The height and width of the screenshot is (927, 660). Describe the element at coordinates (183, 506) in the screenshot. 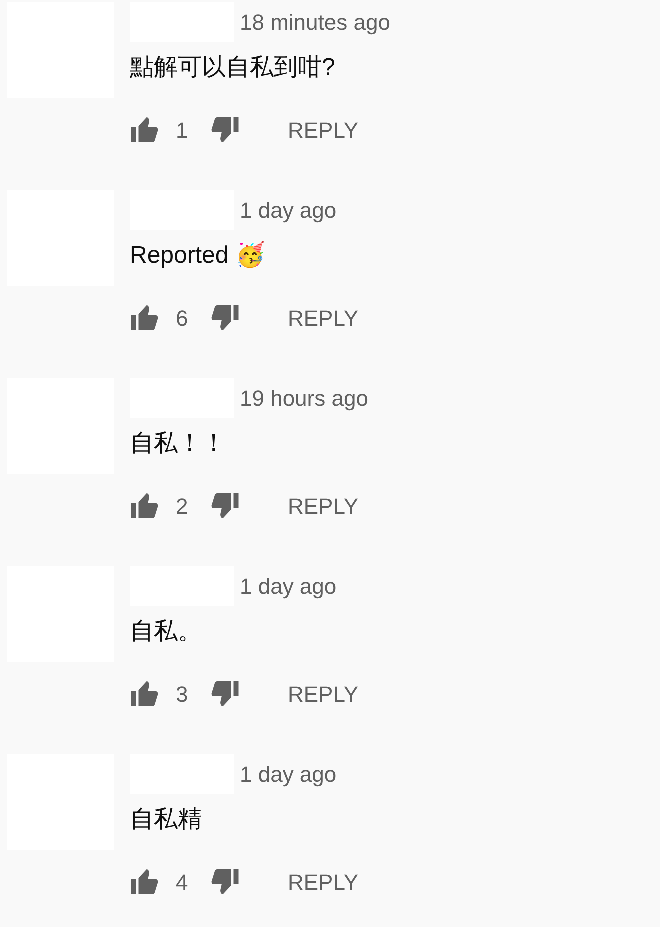

I see `like-count: 2` at that location.